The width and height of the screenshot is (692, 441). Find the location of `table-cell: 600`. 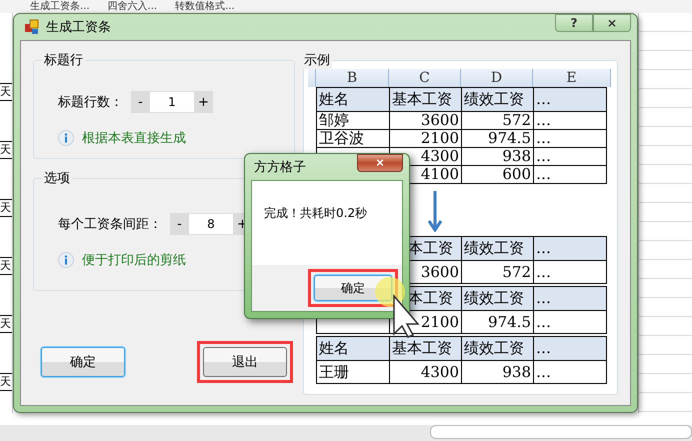

table-cell: 600 is located at coordinates (498, 175).